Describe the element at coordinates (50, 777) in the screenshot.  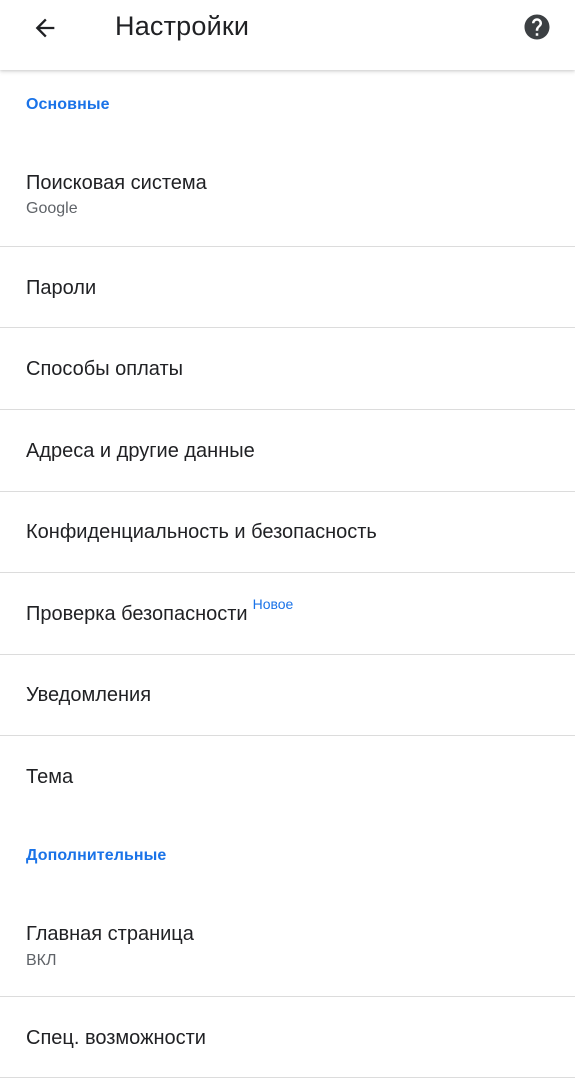
I see `settings-item-label: Тема` at that location.